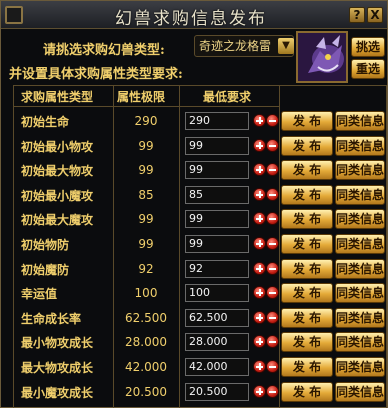 Image resolution: width=388 pixels, height=408 pixels. I want to click on close-button: X, so click(375, 15).